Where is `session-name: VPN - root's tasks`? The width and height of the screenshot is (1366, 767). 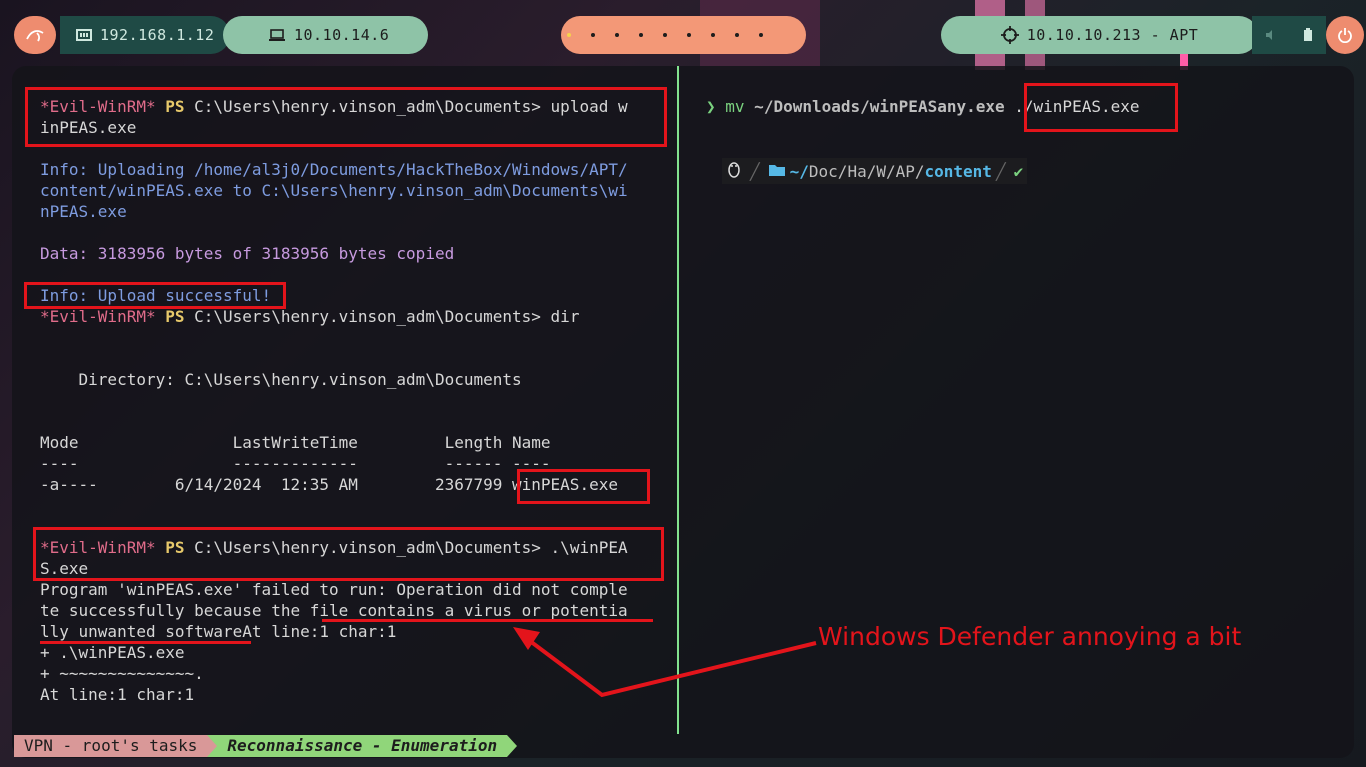 session-name: VPN - root's tasks is located at coordinates (111, 746).